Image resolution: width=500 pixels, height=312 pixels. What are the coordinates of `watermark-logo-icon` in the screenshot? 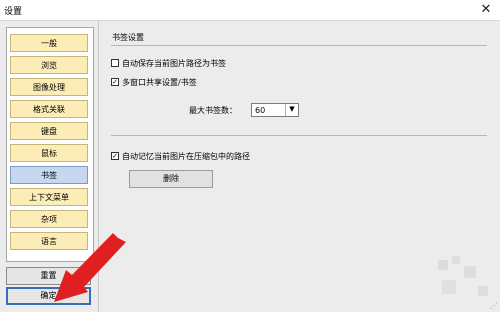 It's located at (463, 276).